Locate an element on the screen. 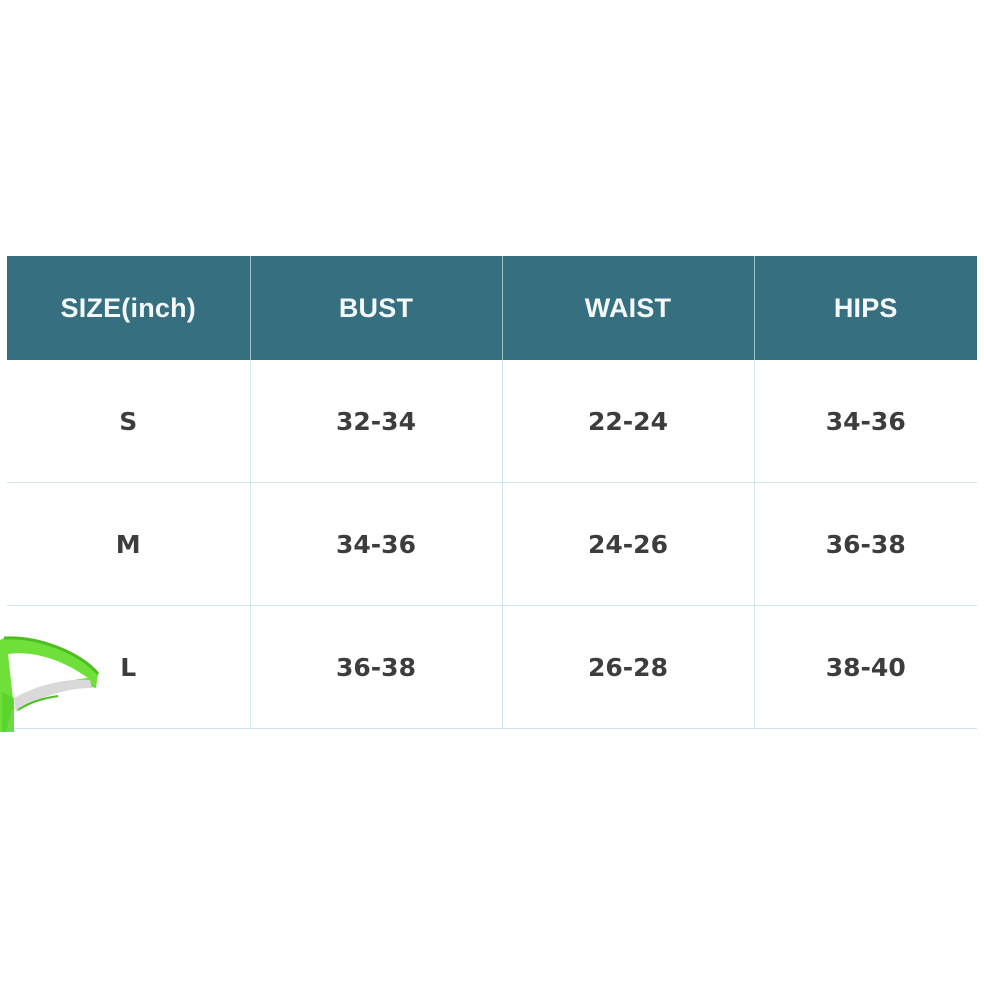 The image size is (984, 984). header-row: SIZE(inch) BUST WAIST HIPS is located at coordinates (492, 308).